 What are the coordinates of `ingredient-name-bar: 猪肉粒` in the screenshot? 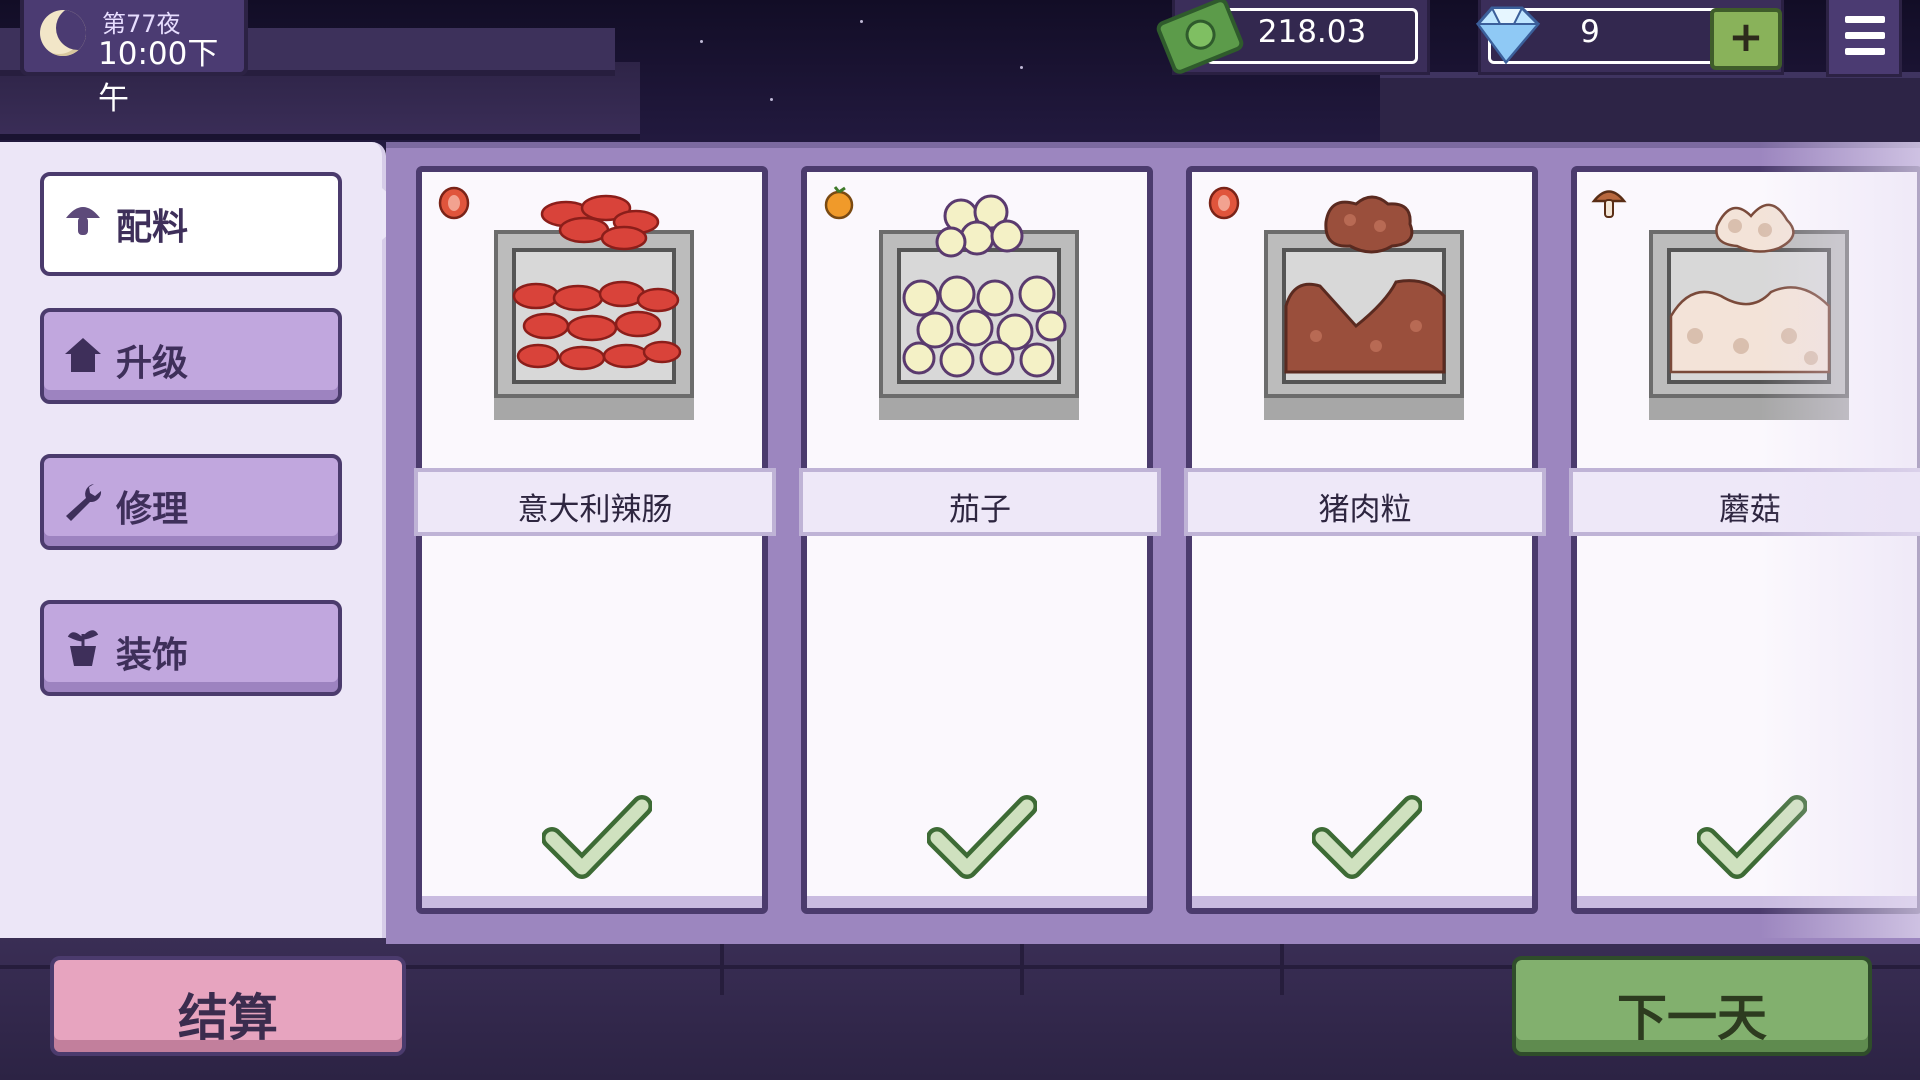 It's located at (1365, 502).